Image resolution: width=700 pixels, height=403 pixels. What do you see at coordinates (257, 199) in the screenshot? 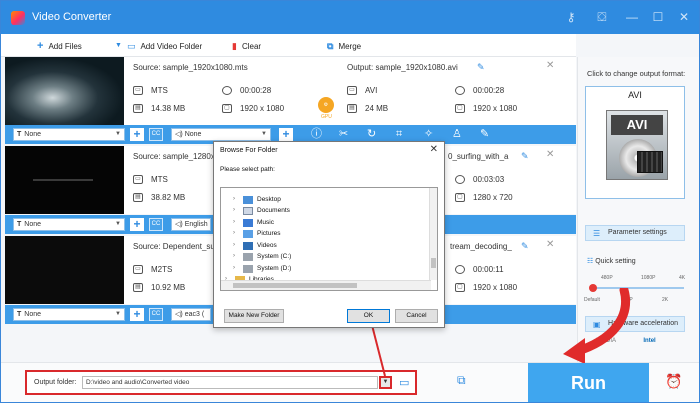
I see `tree-item-desktop: › Desktop` at bounding box center [257, 199].